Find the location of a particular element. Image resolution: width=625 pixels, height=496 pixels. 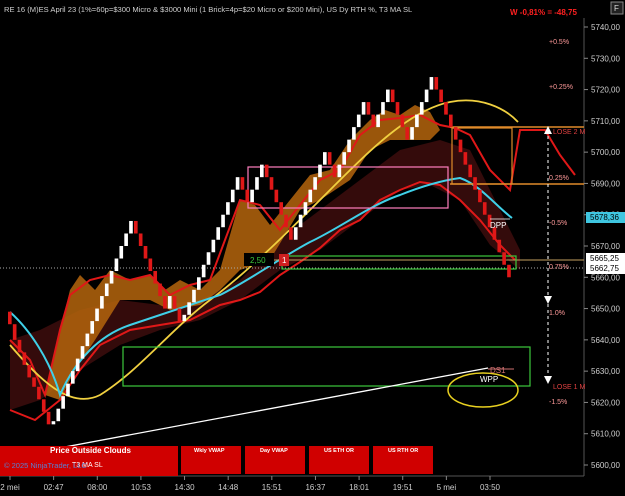

wkly-vwap-button: Wkly VWAP is located at coordinates (211, 460).